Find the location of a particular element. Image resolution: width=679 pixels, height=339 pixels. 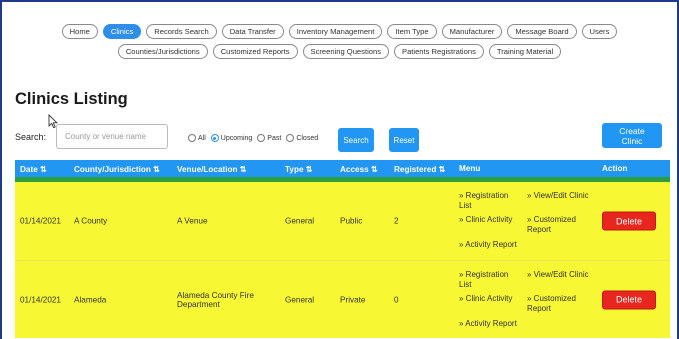

cell-county: A County is located at coordinates (91, 221).